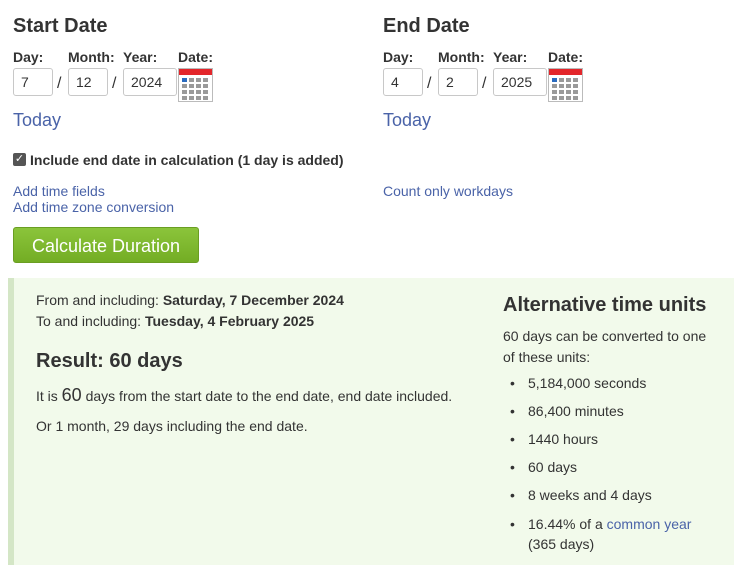 This screenshot has width=734, height=565. Describe the element at coordinates (106, 245) in the screenshot. I see `calculate-duration-button: Calculate Duration` at that location.